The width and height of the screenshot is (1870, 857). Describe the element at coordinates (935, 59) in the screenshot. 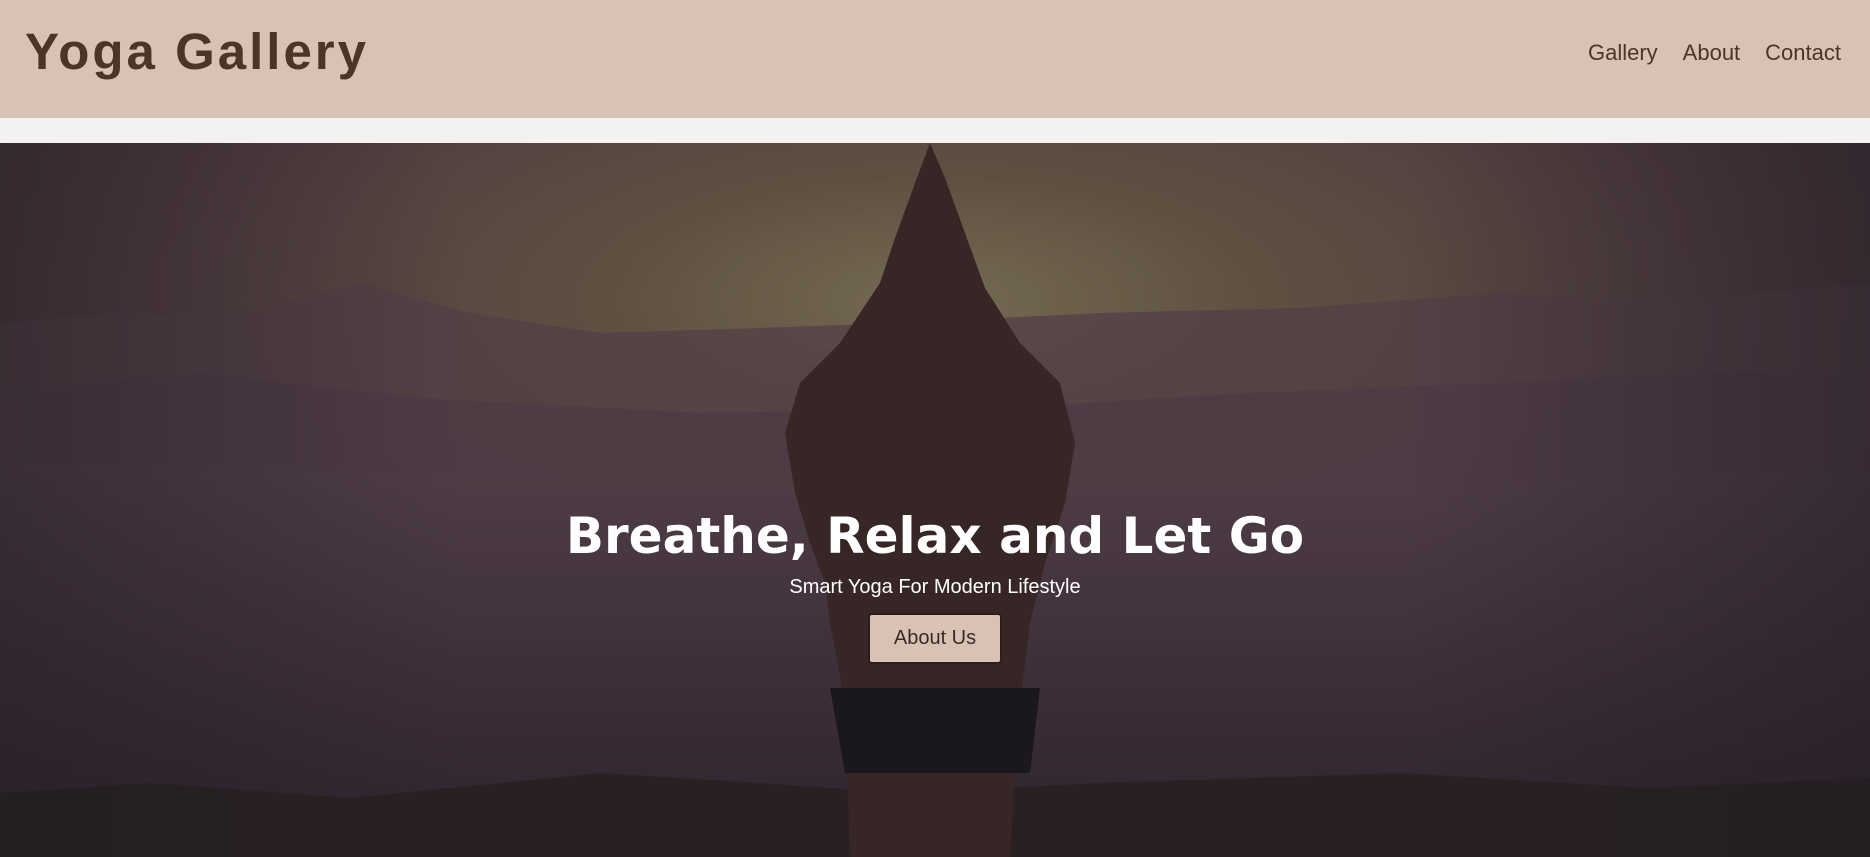

I see `site-header: Yoga Gallery Gallery About Contact` at that location.